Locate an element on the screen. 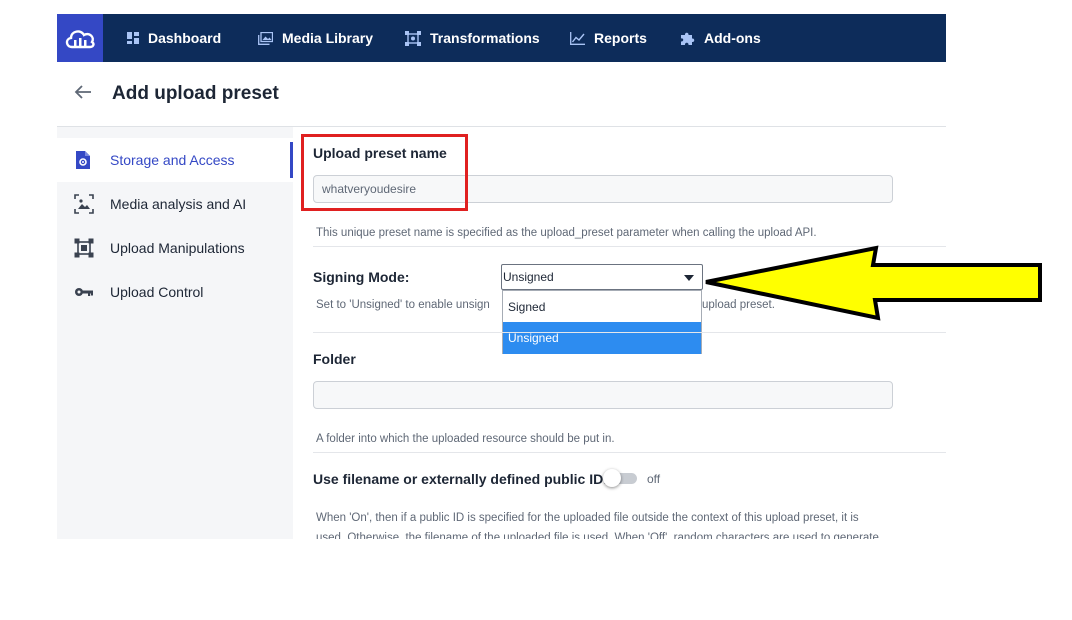 The height and width of the screenshot is (620, 1072). media-library-icon is located at coordinates (265, 38).